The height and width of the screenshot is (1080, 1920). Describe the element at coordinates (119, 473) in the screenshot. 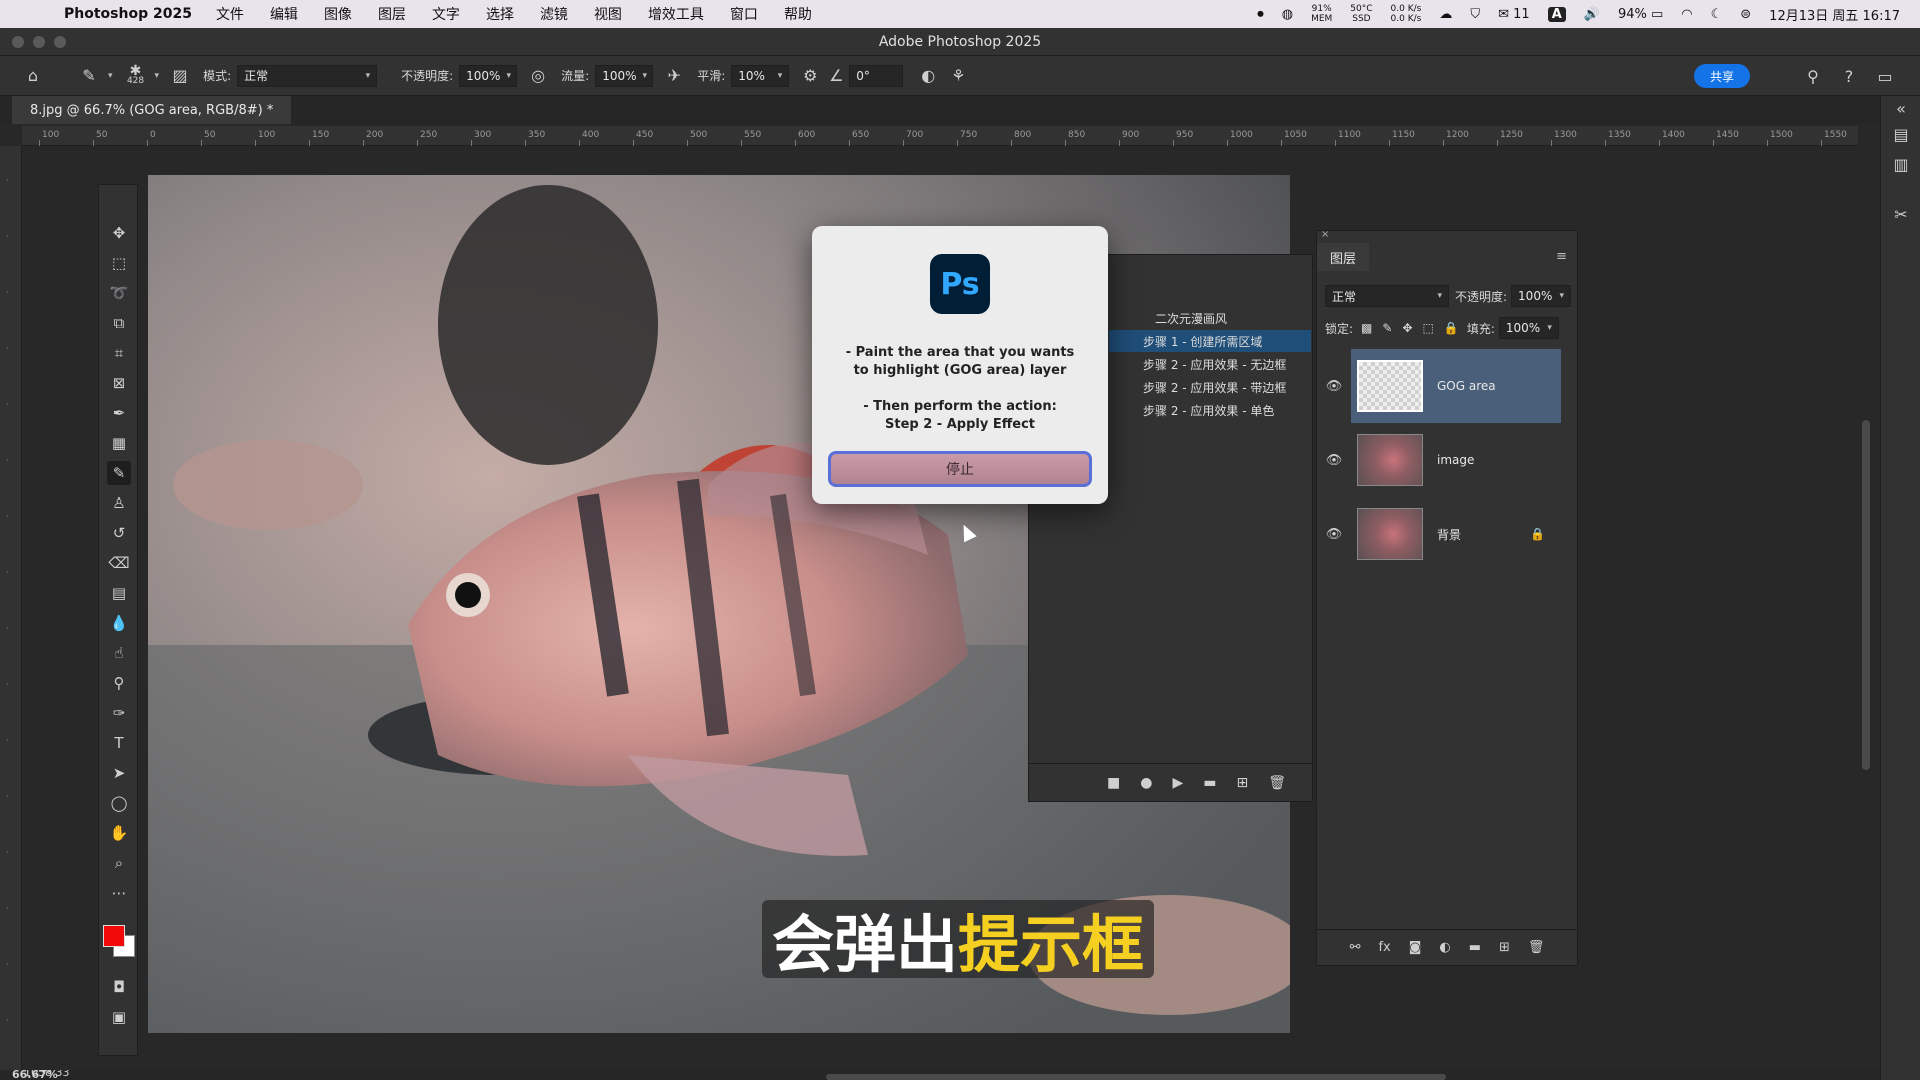

I see `brush-tool-icon: ✎` at that location.